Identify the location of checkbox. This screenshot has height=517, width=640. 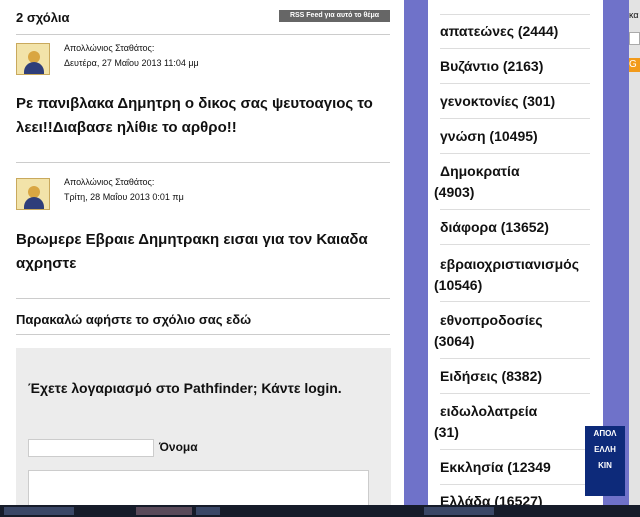
(634, 38).